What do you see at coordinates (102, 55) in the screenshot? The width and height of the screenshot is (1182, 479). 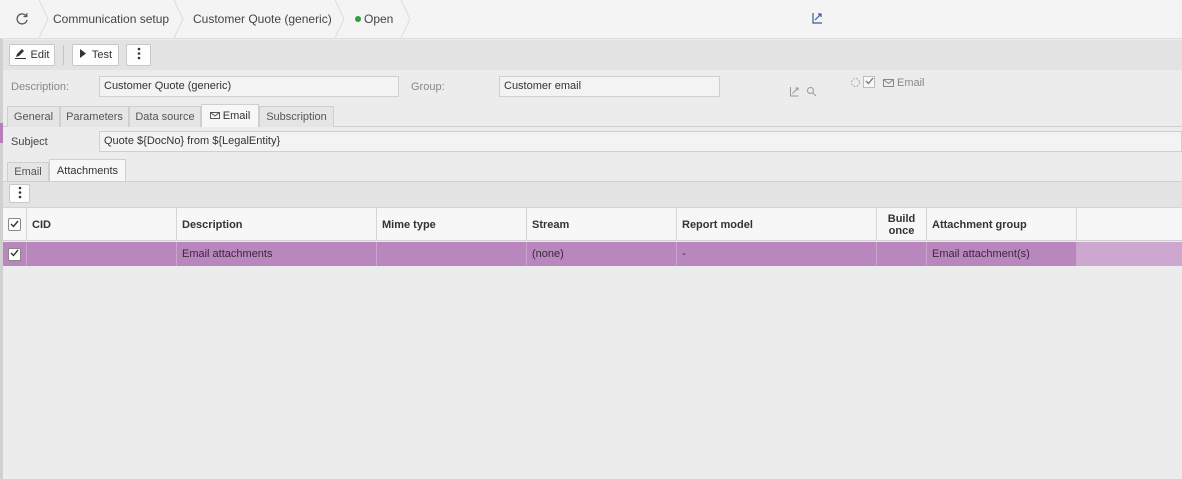 I see `test-button-label: Test` at bounding box center [102, 55].